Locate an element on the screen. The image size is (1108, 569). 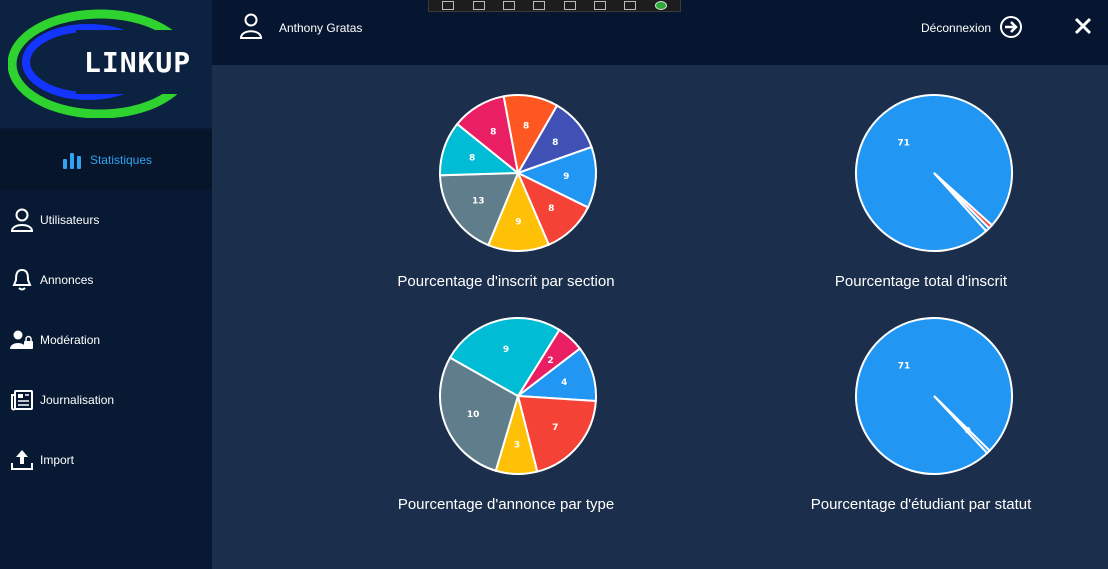
user-name: Anthony Gratas is located at coordinates (321, 28).